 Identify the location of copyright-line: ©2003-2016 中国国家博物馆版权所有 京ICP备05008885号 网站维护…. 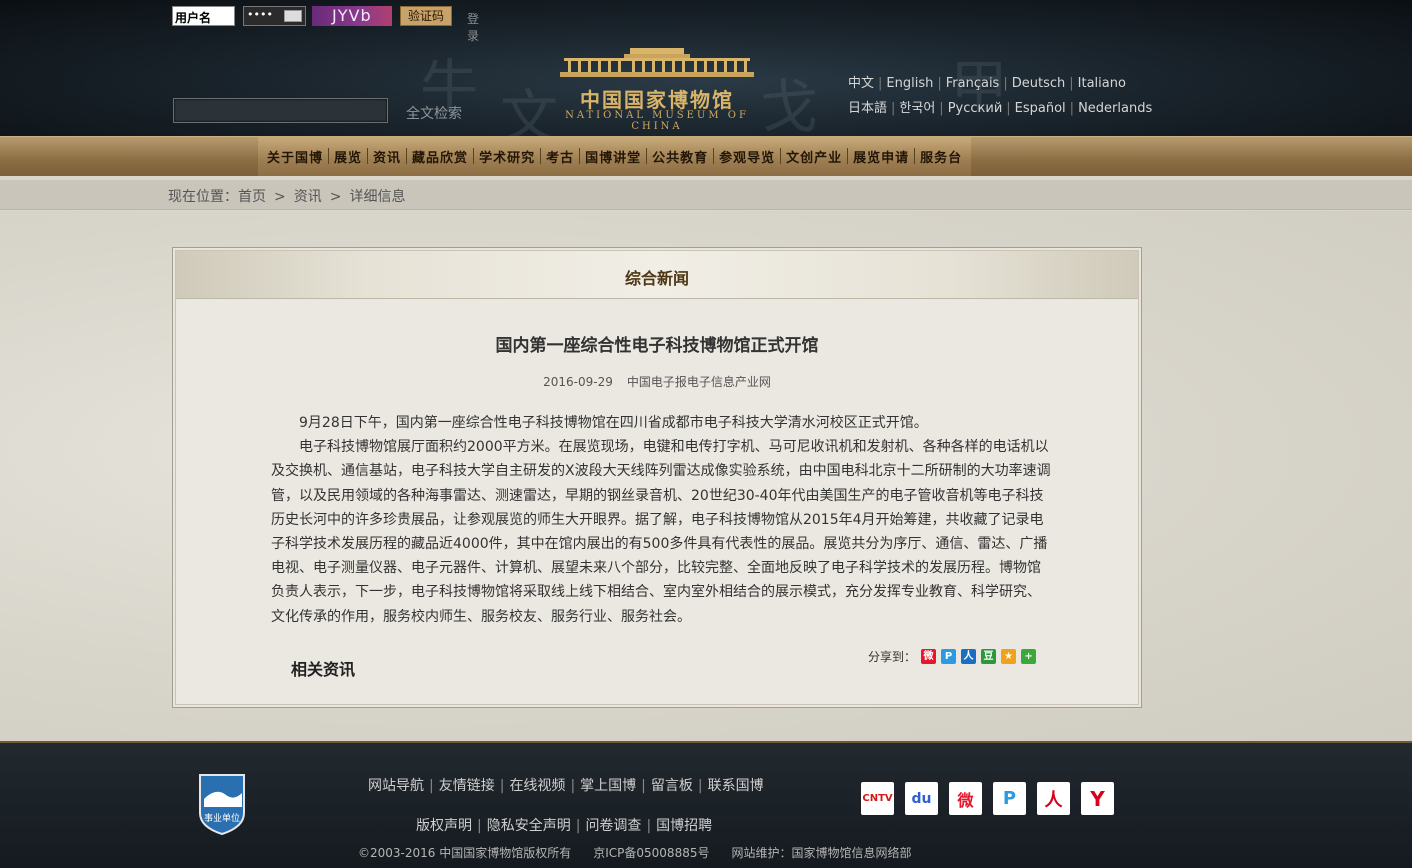
(634, 852).